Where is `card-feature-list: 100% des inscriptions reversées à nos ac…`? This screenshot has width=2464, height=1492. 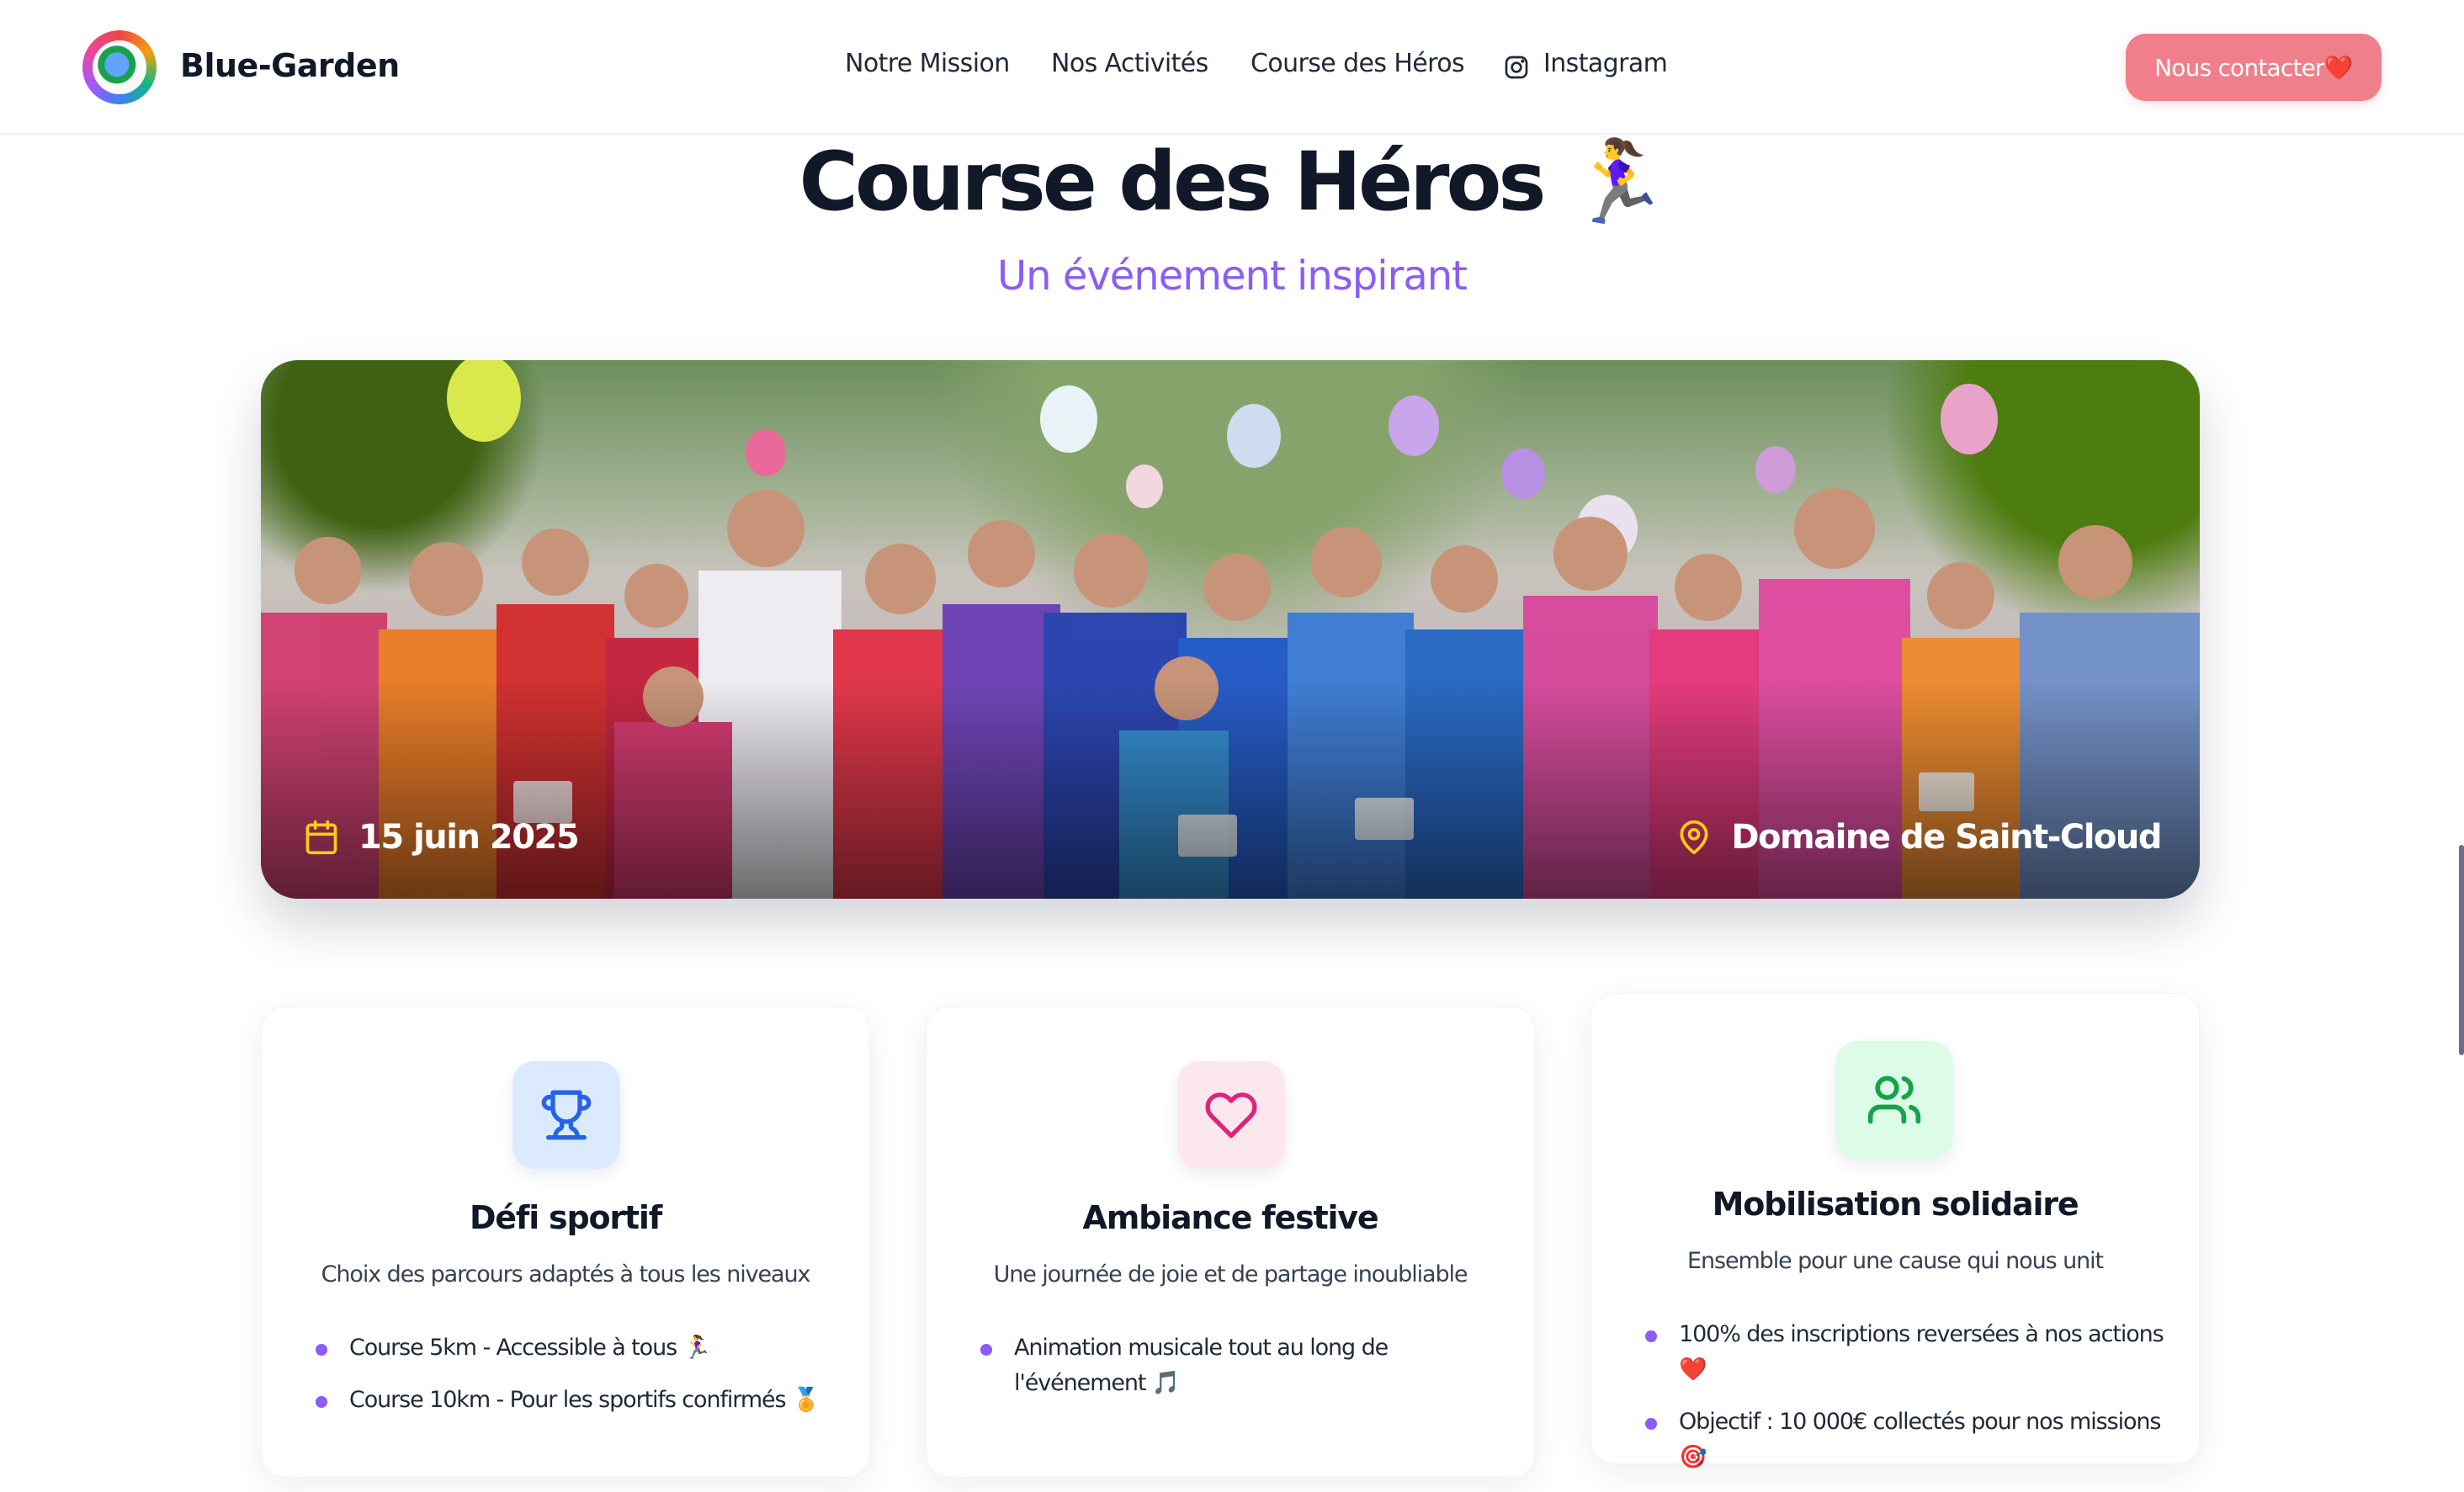
card-feature-list: 100% des inscriptions reversées à nos ac… is located at coordinates (1905, 1404).